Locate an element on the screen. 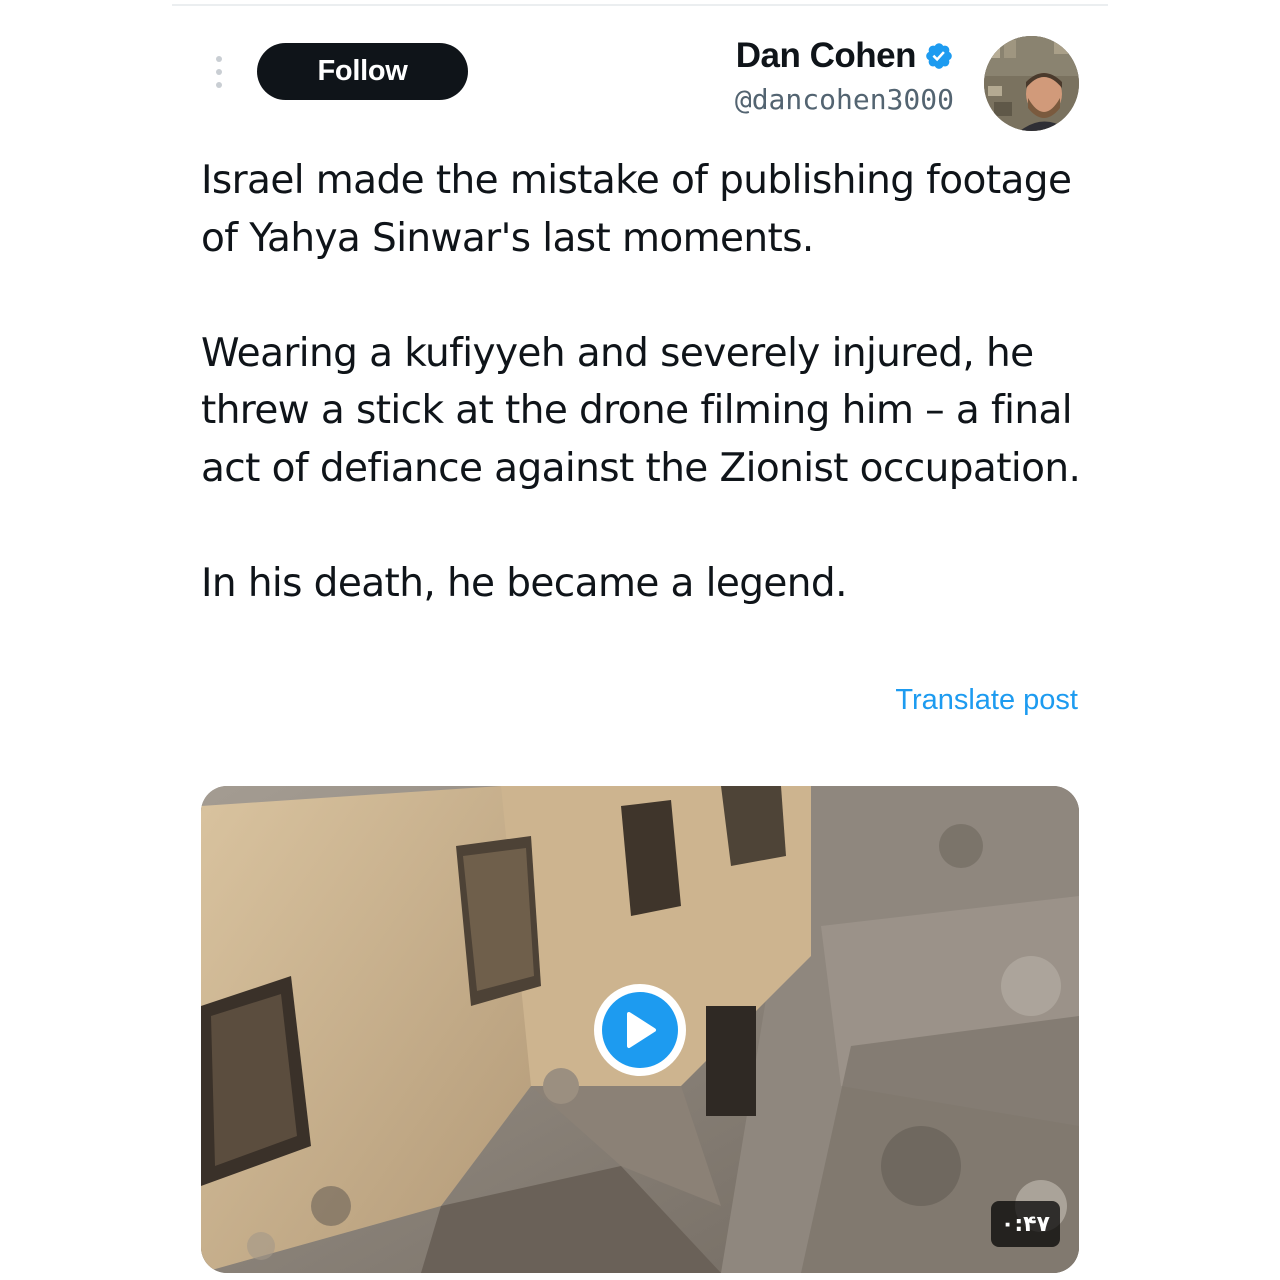 Image resolution: width=1280 pixels, height=1280 pixels. author-info: Dan Cohen @dancohen3000 is located at coordinates (844, 77).